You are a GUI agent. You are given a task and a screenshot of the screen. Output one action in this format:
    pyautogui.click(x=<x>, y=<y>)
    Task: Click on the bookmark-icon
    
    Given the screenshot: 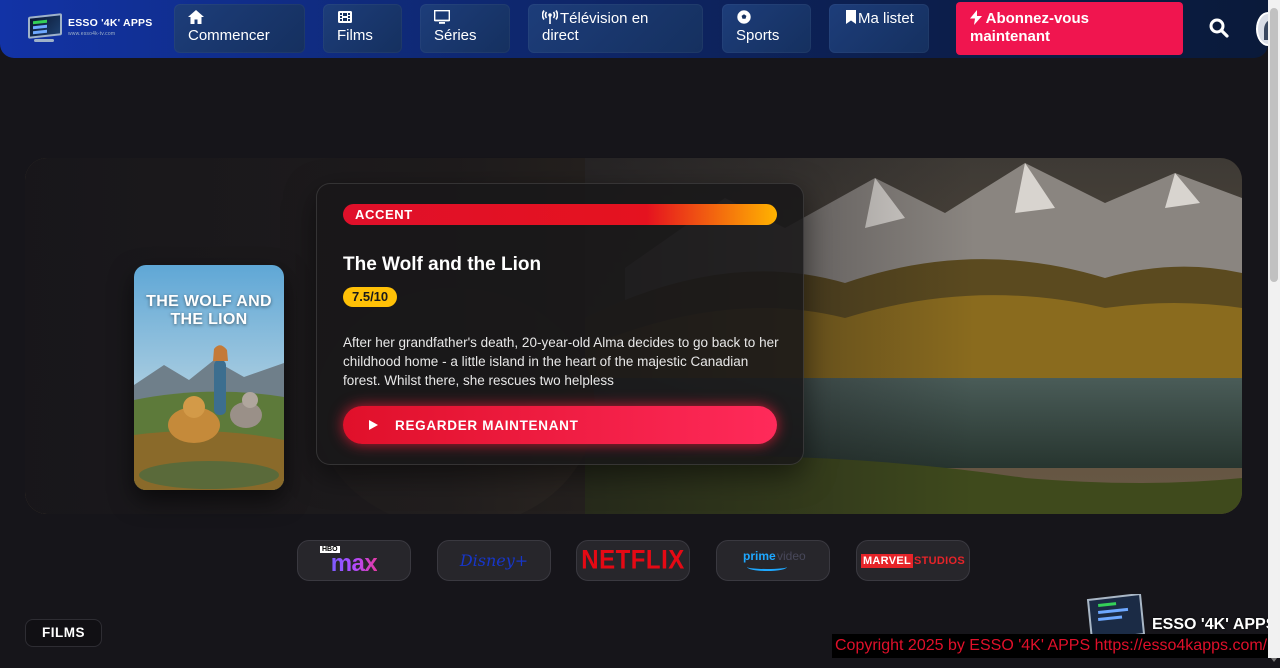 What is the action you would take?
    pyautogui.click(x=849, y=17)
    